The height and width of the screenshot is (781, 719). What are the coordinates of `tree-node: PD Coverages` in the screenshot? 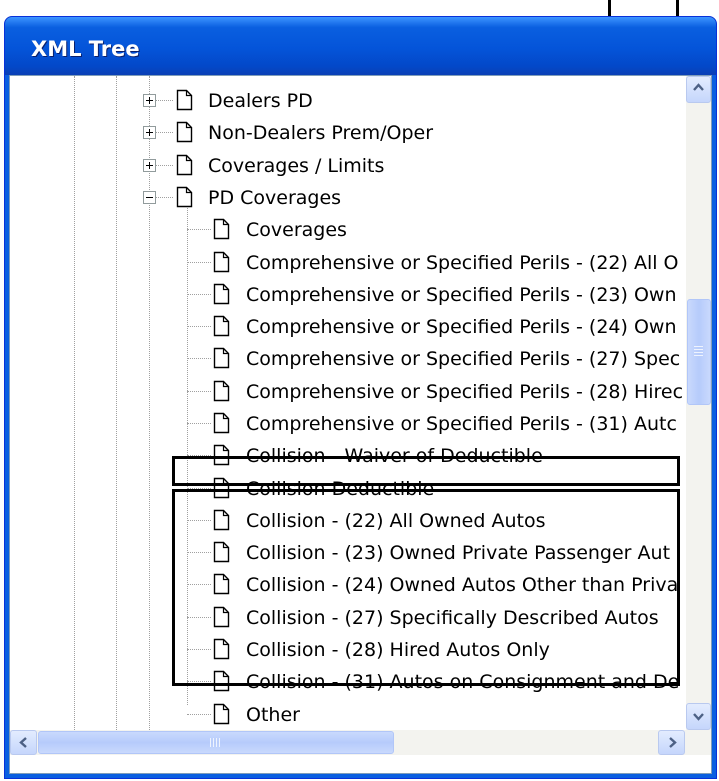 It's located at (348, 198).